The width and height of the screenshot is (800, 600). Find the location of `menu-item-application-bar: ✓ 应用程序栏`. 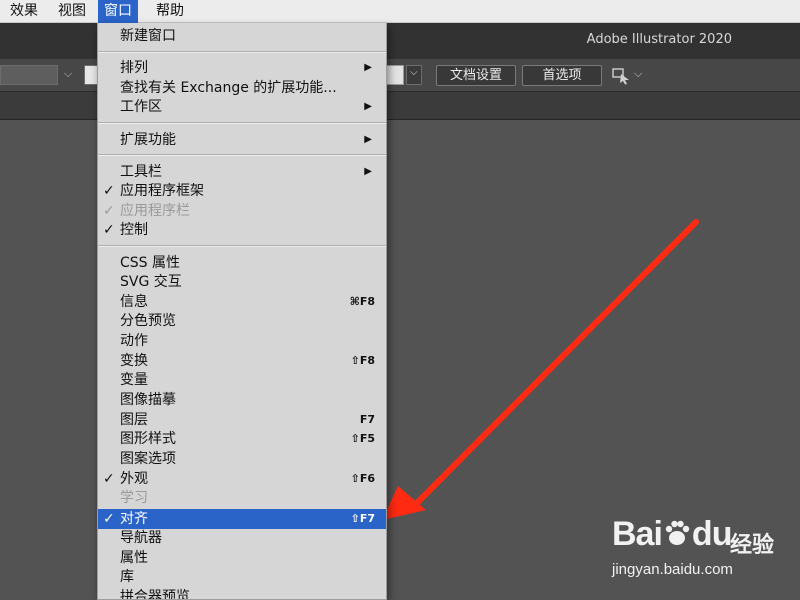

menu-item-application-bar: ✓ 应用程序栏 is located at coordinates (146, 211).